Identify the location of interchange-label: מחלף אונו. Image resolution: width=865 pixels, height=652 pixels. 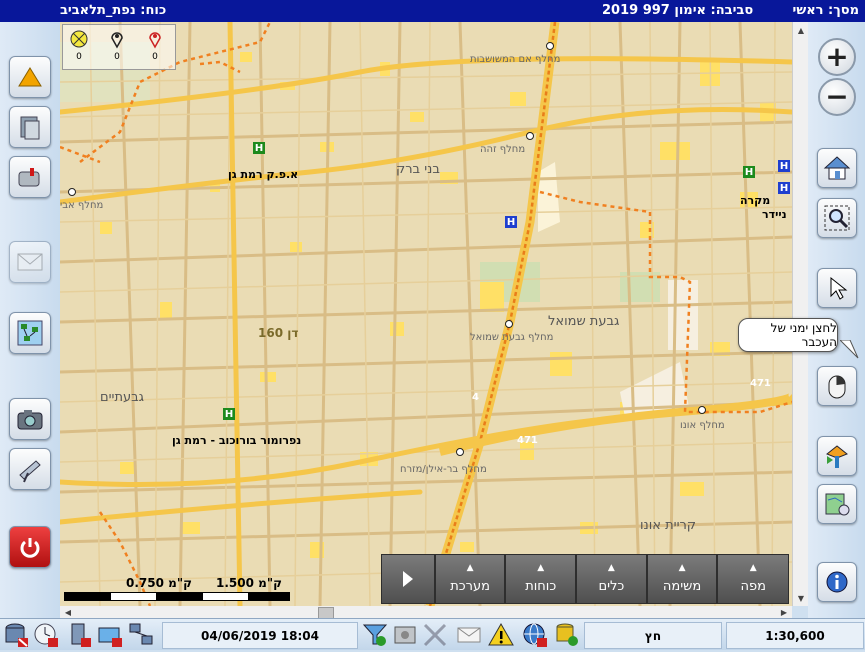
(702, 425).